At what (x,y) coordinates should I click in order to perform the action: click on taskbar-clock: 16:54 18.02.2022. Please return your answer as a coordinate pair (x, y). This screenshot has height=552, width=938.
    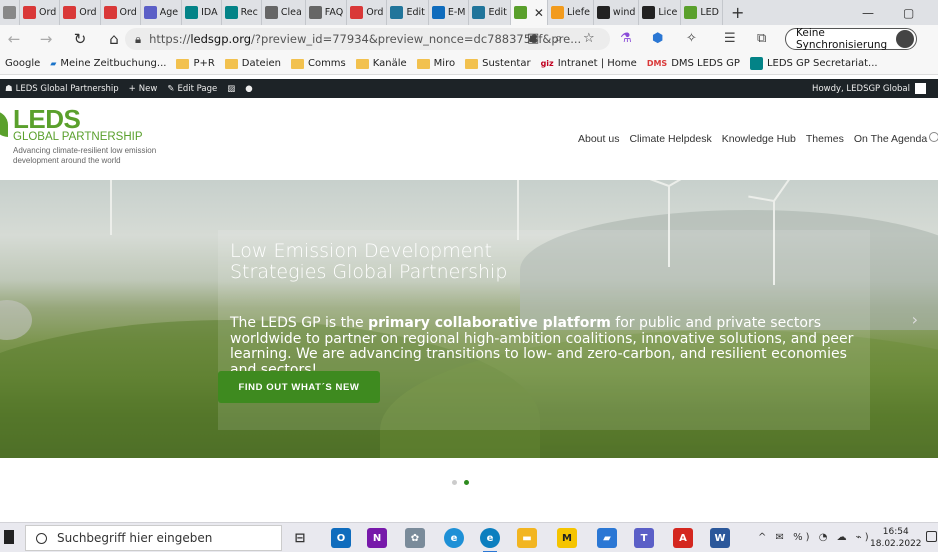
    Looking at the image, I should click on (896, 538).